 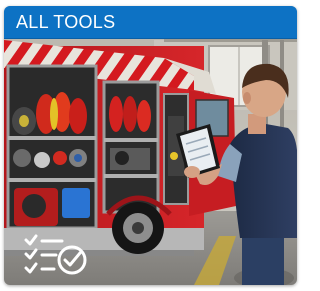 What do you see at coordinates (66, 21) in the screenshot?
I see `card-title: ALL TOOLS` at bounding box center [66, 21].